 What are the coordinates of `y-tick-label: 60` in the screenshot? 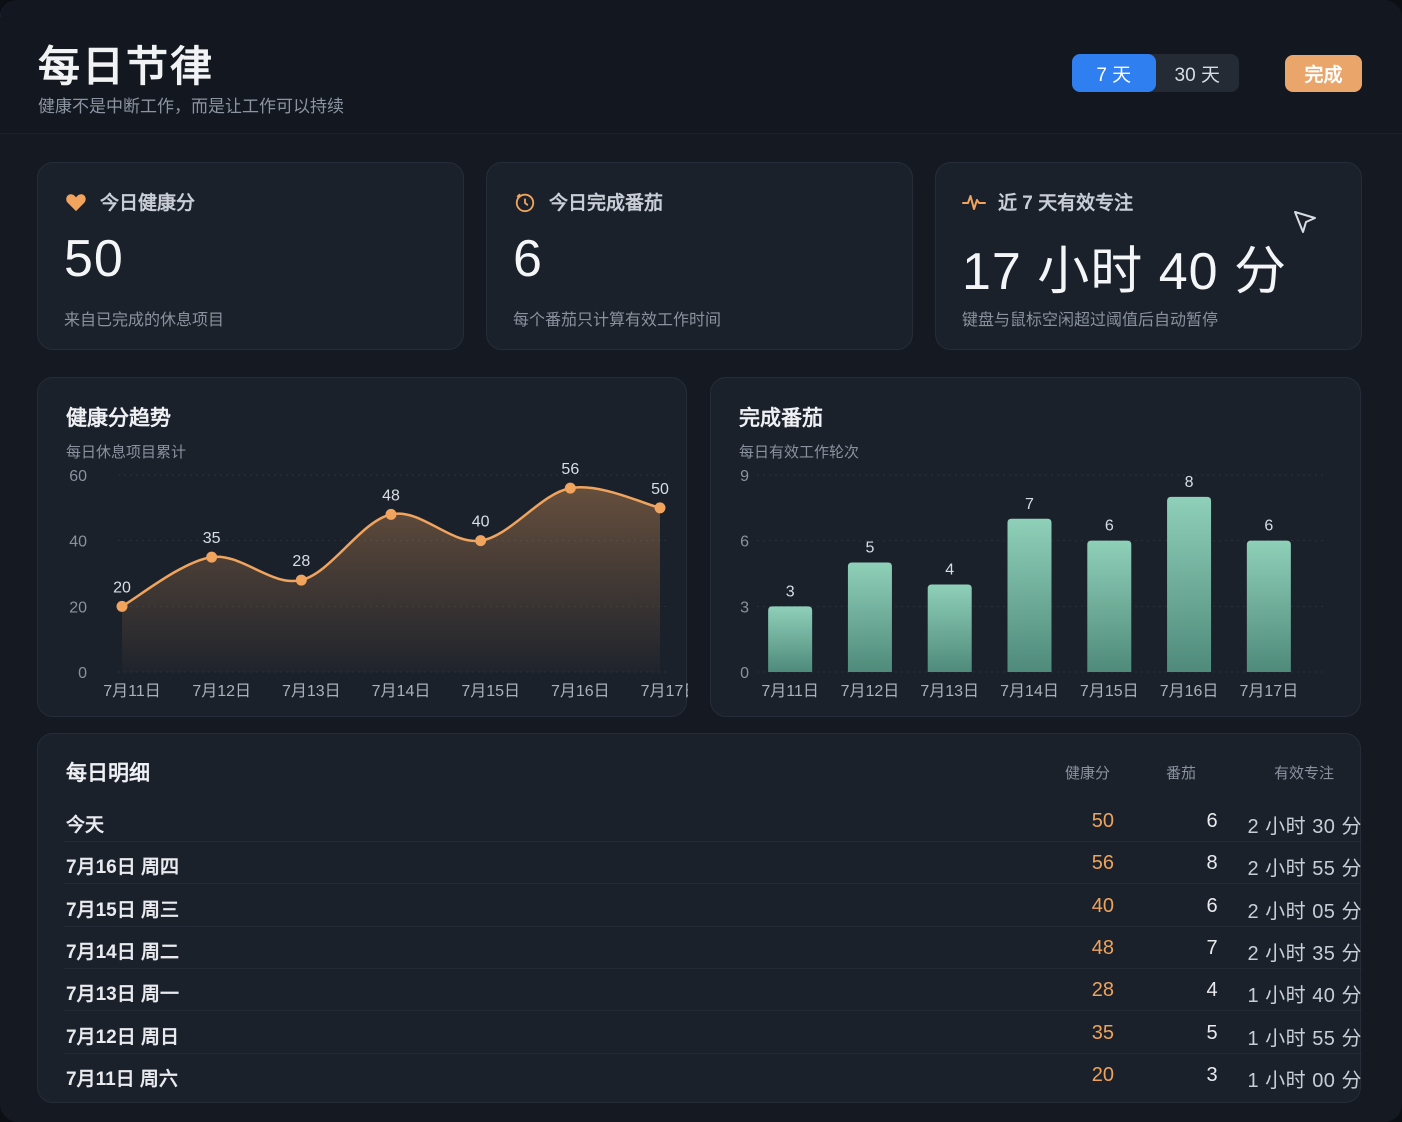 It's located at (78, 476).